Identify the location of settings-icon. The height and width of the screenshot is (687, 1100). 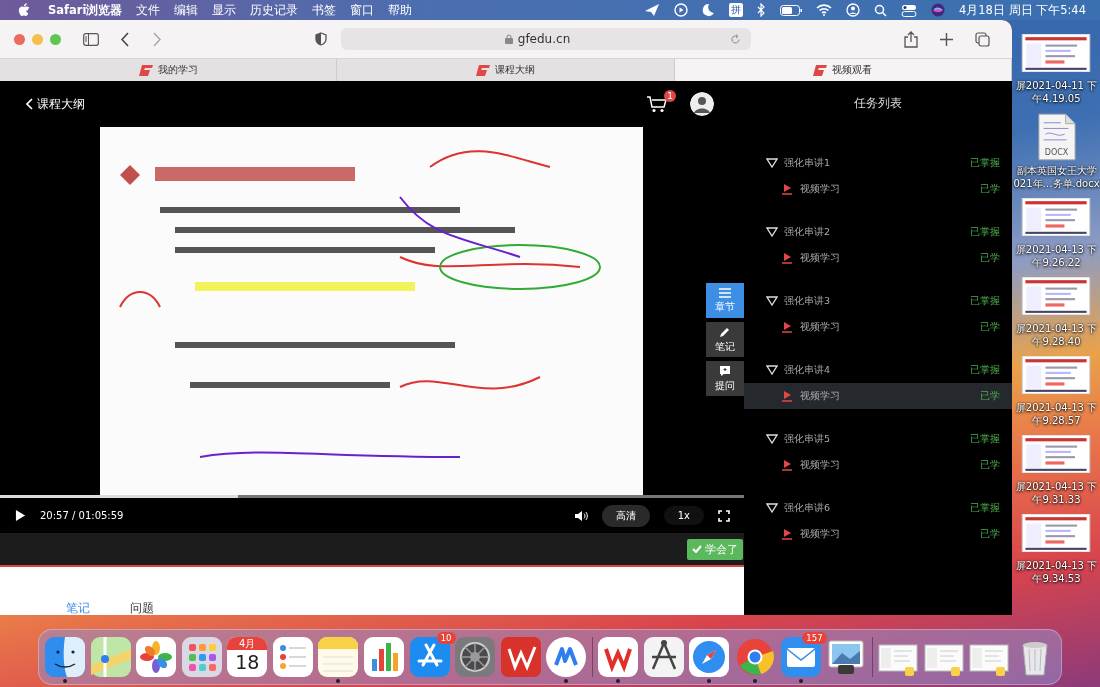
(475, 657).